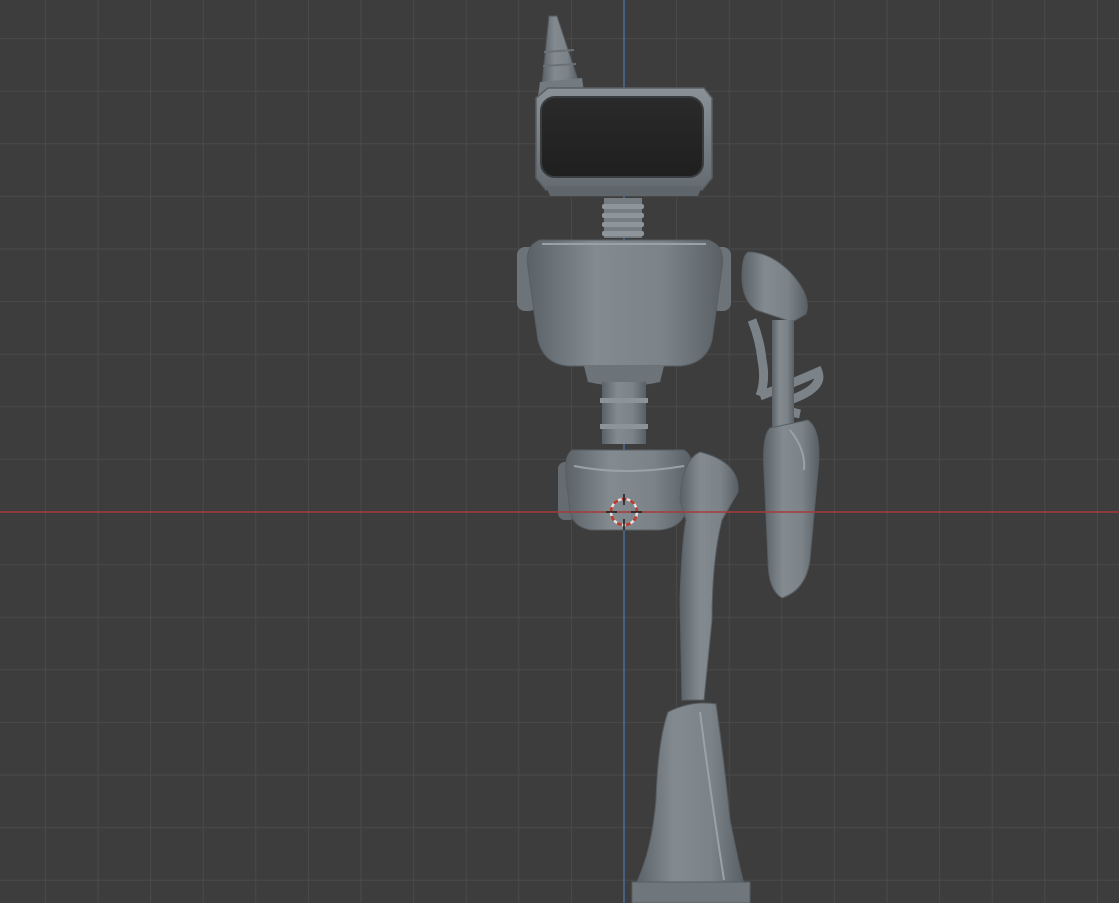 This screenshot has width=1119, height=903. Describe the element at coordinates (624, 312) in the screenshot. I see `torso` at that location.